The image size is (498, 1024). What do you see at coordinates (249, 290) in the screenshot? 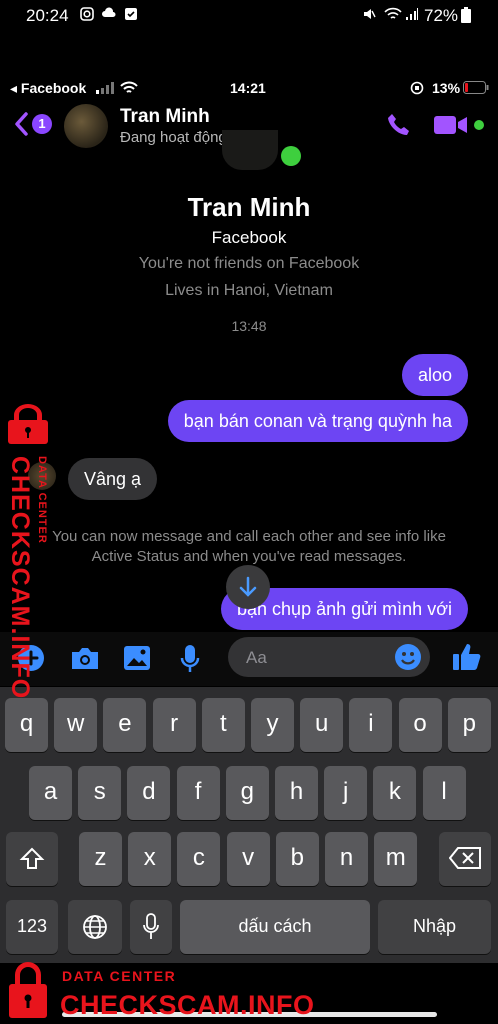
I see `location-note: Lives in Hanoi, Vietnam` at bounding box center [249, 290].